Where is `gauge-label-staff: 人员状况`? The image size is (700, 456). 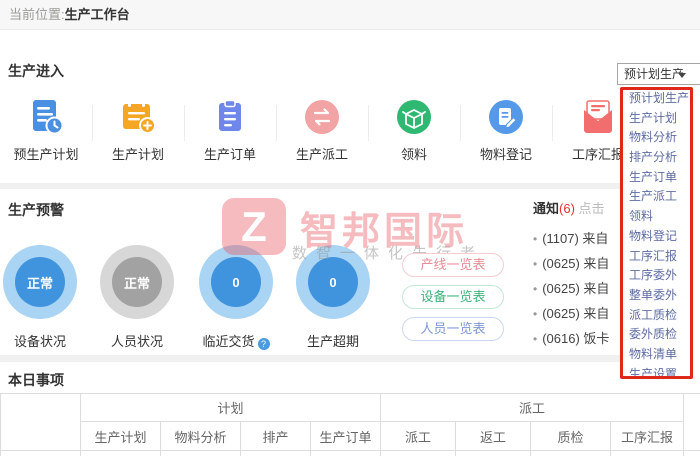
gauge-label-staff: 人员状况 is located at coordinates (136, 341).